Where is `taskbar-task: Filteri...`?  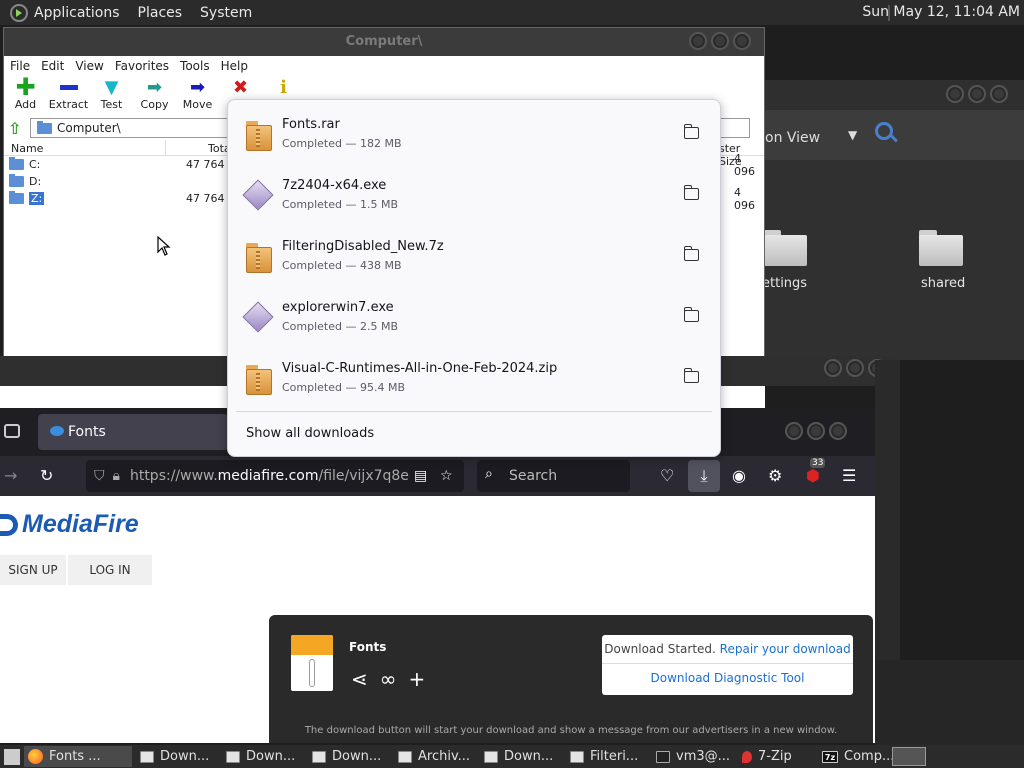
taskbar-task: Filteri... is located at coordinates (607, 756).